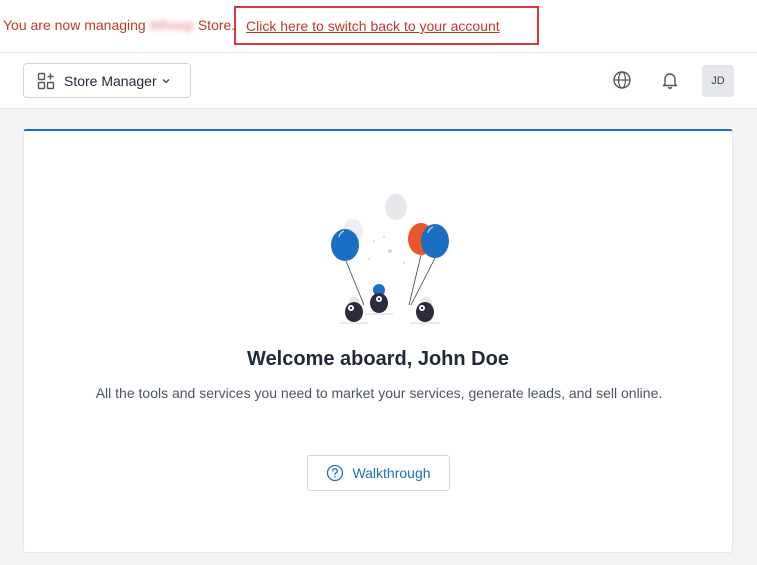 The height and width of the screenshot is (565, 757). What do you see at coordinates (216, 25) in the screenshot?
I see `banner-suffix: Store.` at bounding box center [216, 25].